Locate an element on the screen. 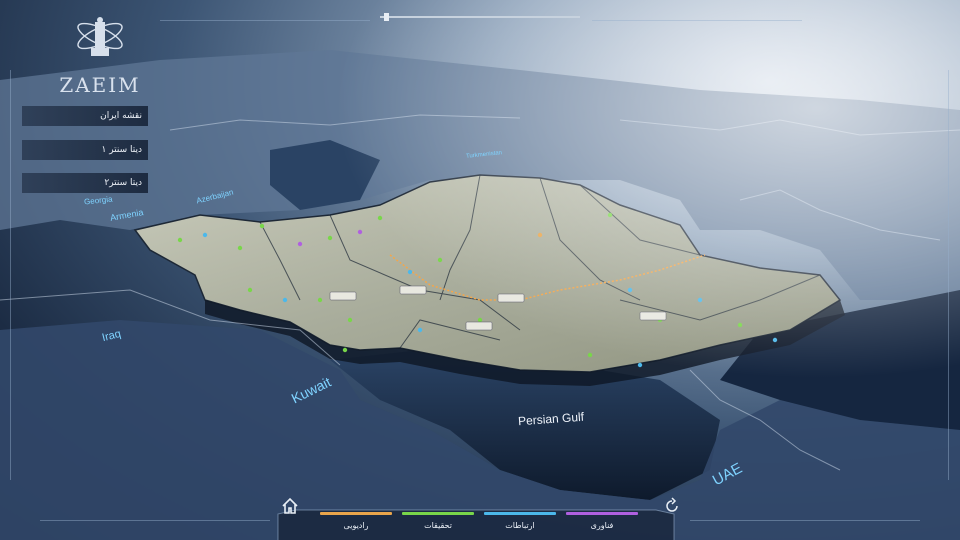 This screenshot has width=960, height=540. tab-label: ارتباطات is located at coordinates (520, 525).